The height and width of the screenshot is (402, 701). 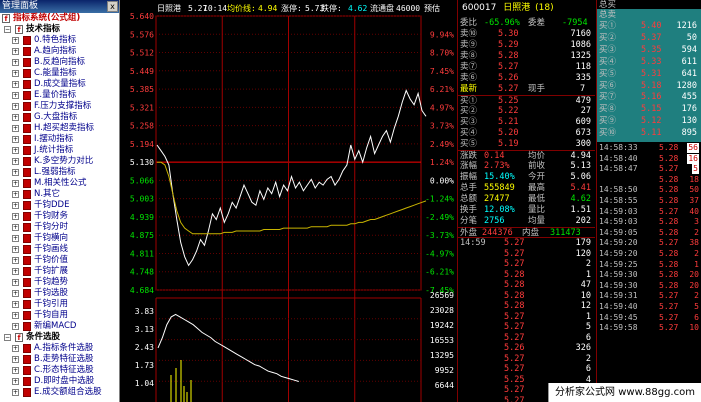 I want to click on close-icon: x, so click(x=112, y=6).